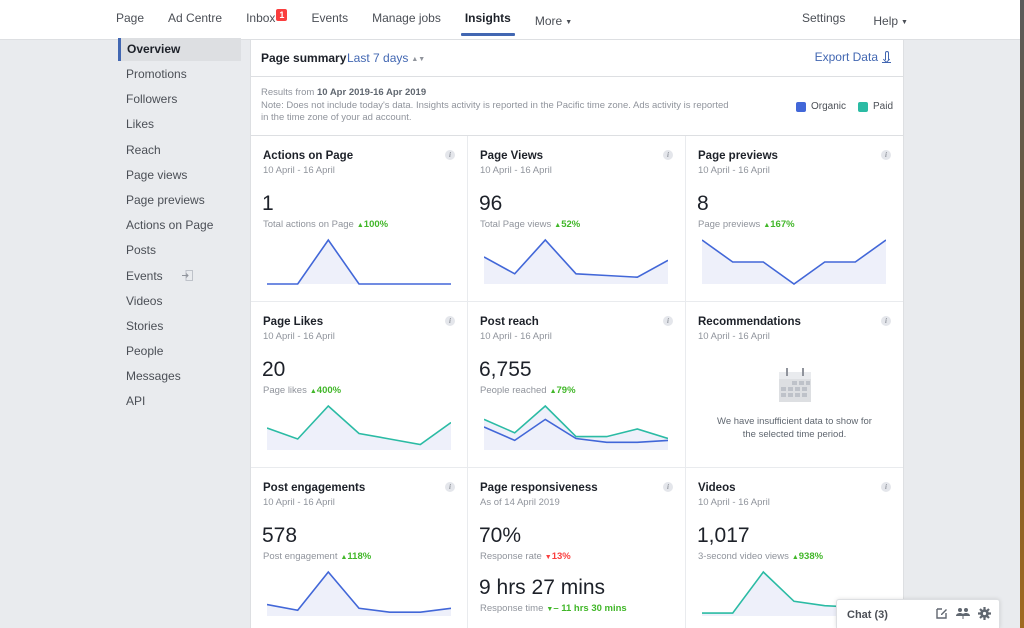  What do you see at coordinates (516, 224) in the screenshot?
I see `metric-label-text: Total Page views` at bounding box center [516, 224].